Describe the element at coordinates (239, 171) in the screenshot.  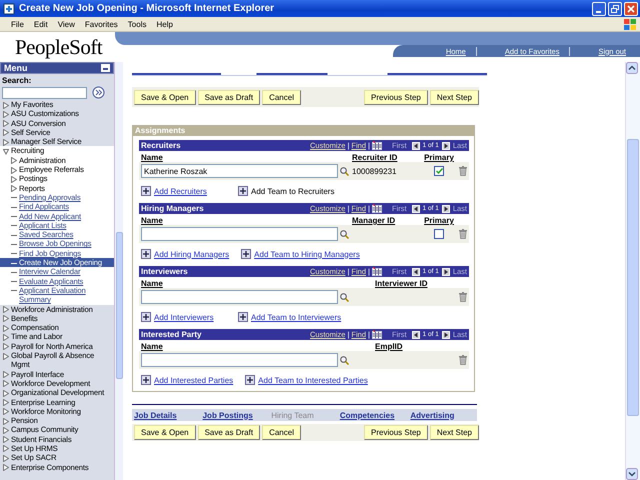
I see `name-field: Katherine Roszak` at that location.